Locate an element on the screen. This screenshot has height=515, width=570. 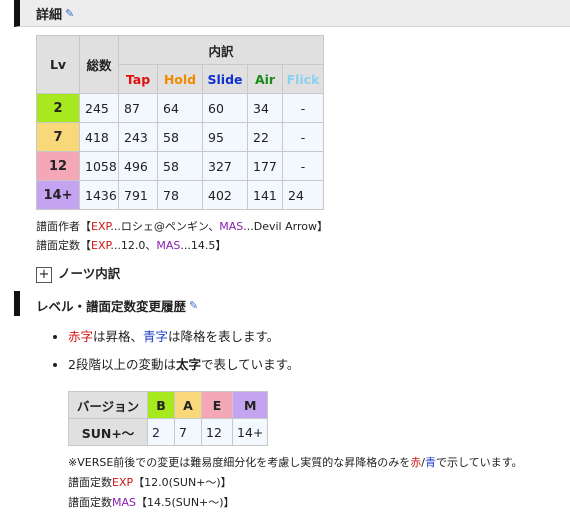
col-flick: Flick is located at coordinates (303, 79).